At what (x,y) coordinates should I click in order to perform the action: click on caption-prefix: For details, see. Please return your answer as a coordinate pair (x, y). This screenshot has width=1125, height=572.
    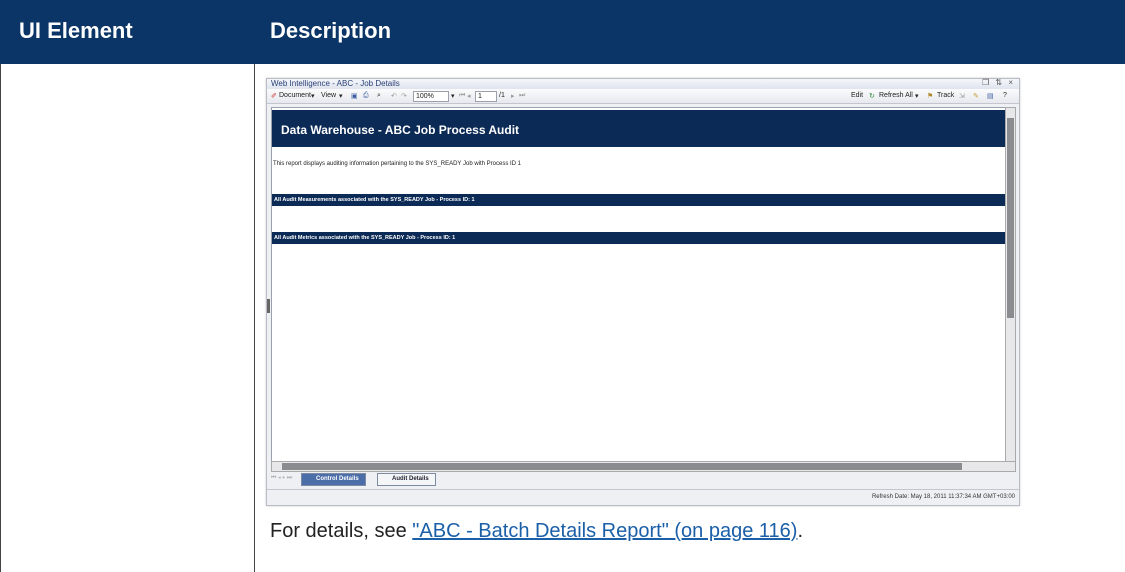
    Looking at the image, I should click on (341, 531).